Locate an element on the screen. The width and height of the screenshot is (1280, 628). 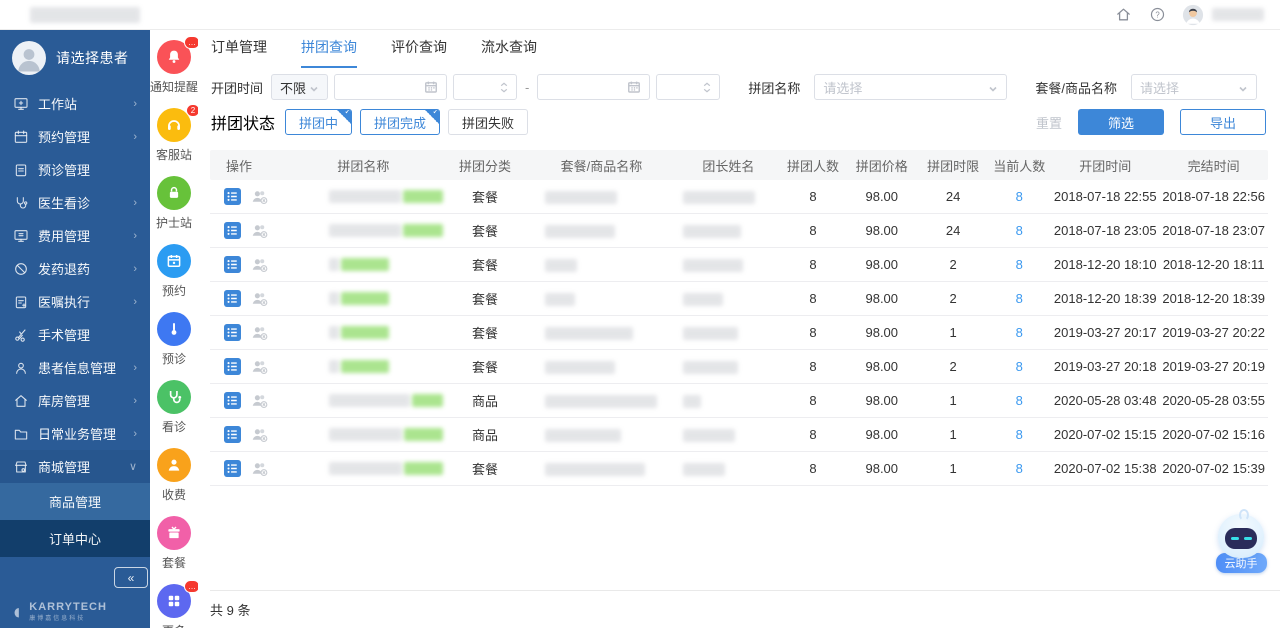
sidebar-item-2: 预约管理 › is located at coordinates (75, 136).